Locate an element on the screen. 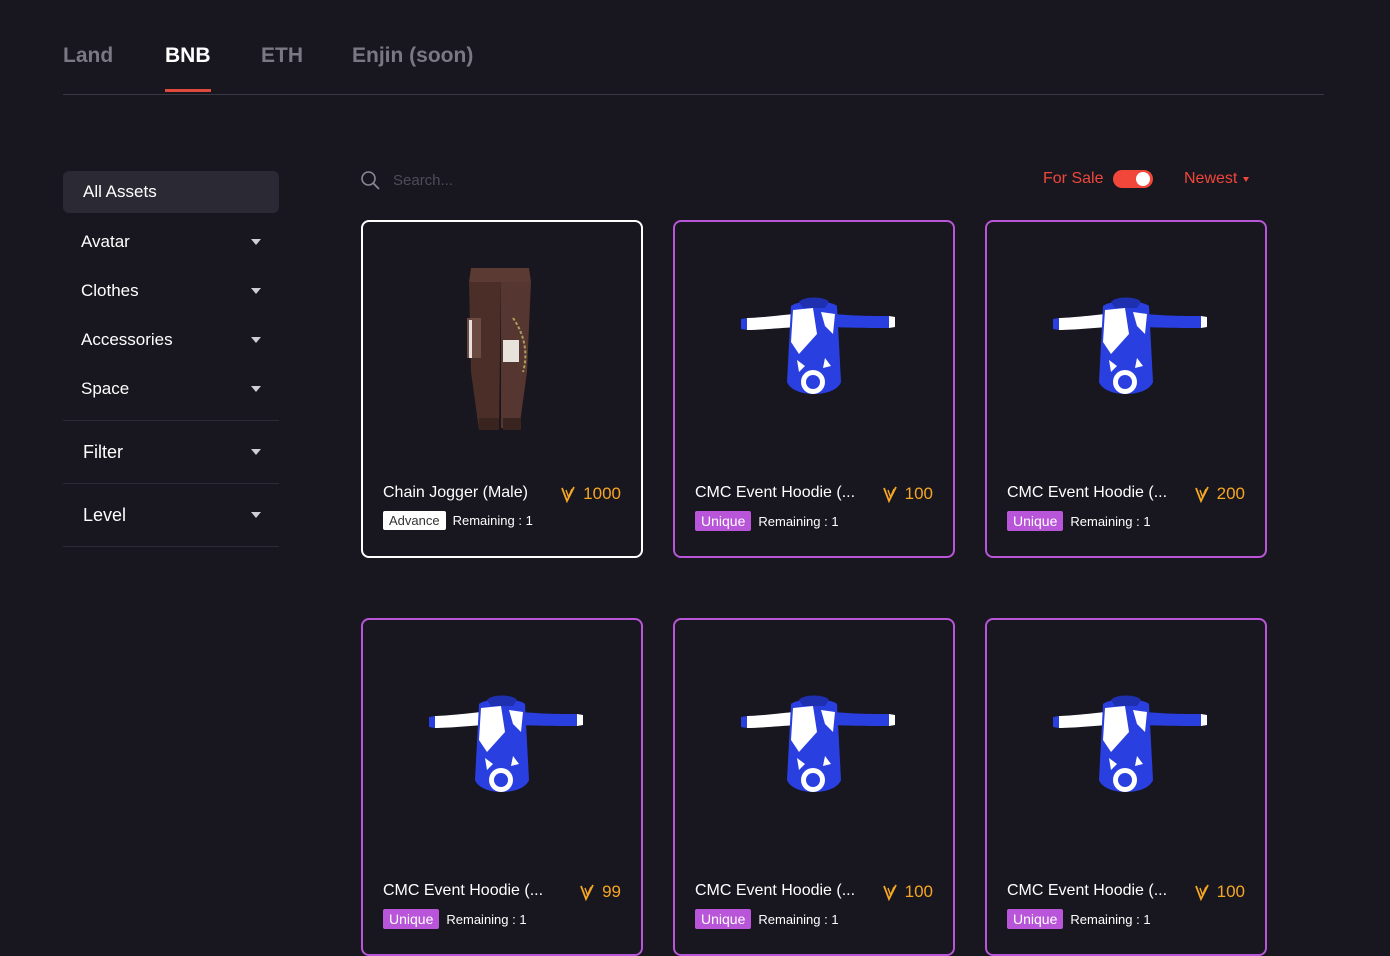  asset-price: 99 is located at coordinates (600, 892).